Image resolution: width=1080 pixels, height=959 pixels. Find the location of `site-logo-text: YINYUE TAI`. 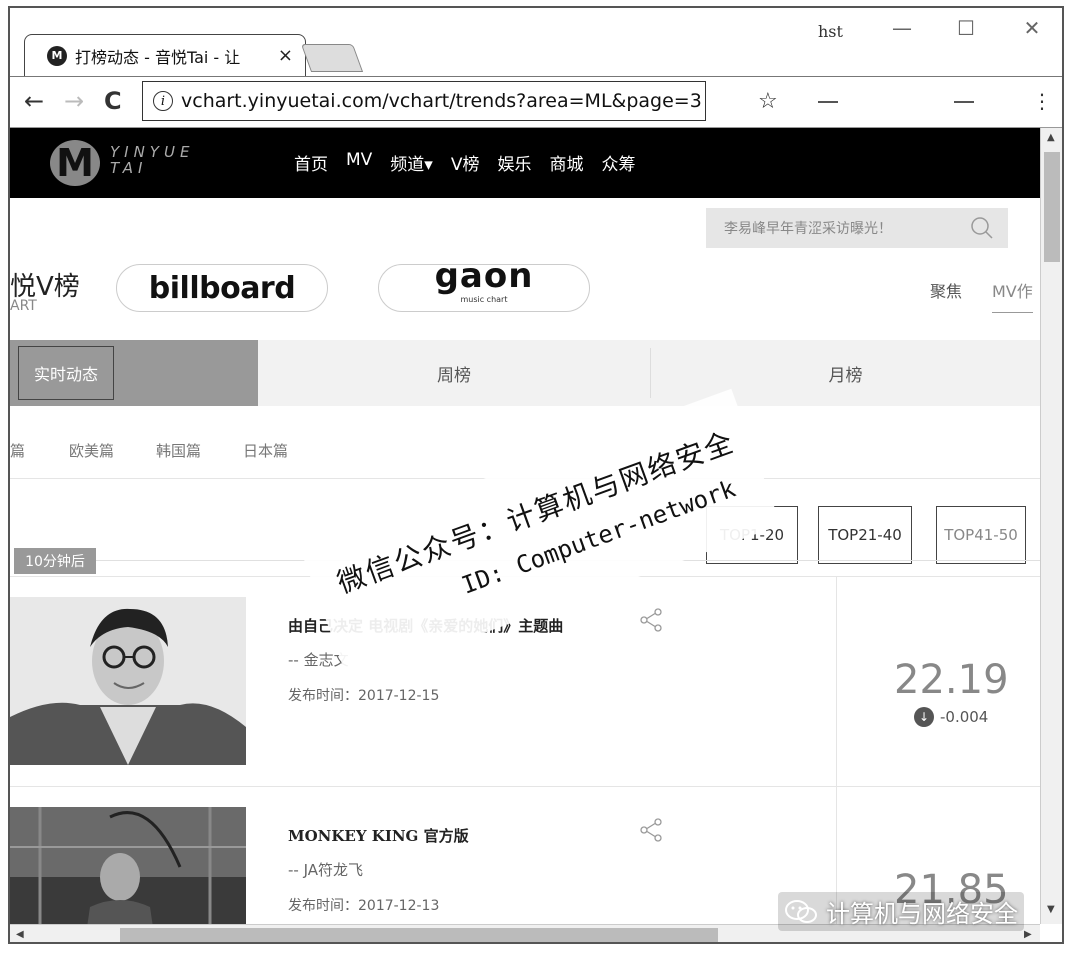

site-logo-text: YINYUE TAI is located at coordinates (152, 160).